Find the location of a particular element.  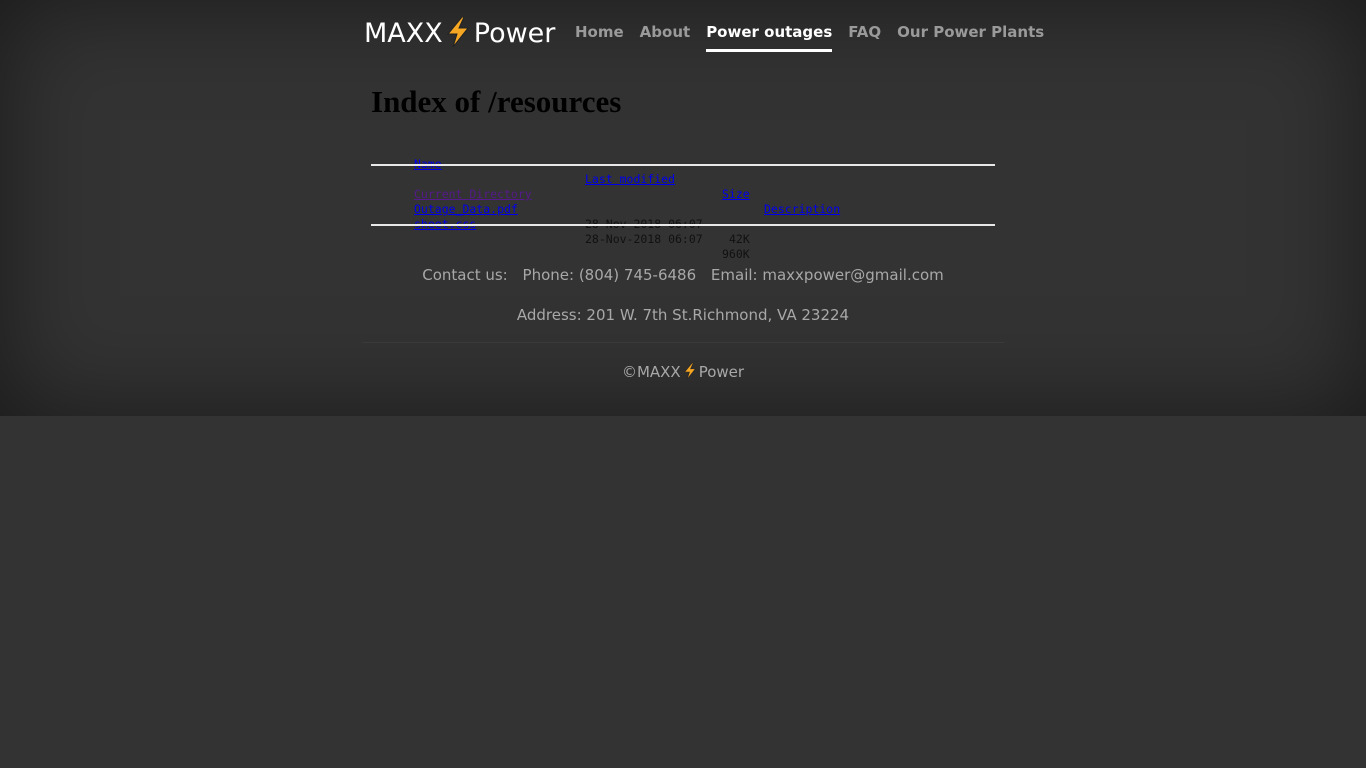

brand-logo: MAXX Power is located at coordinates (459, 34).